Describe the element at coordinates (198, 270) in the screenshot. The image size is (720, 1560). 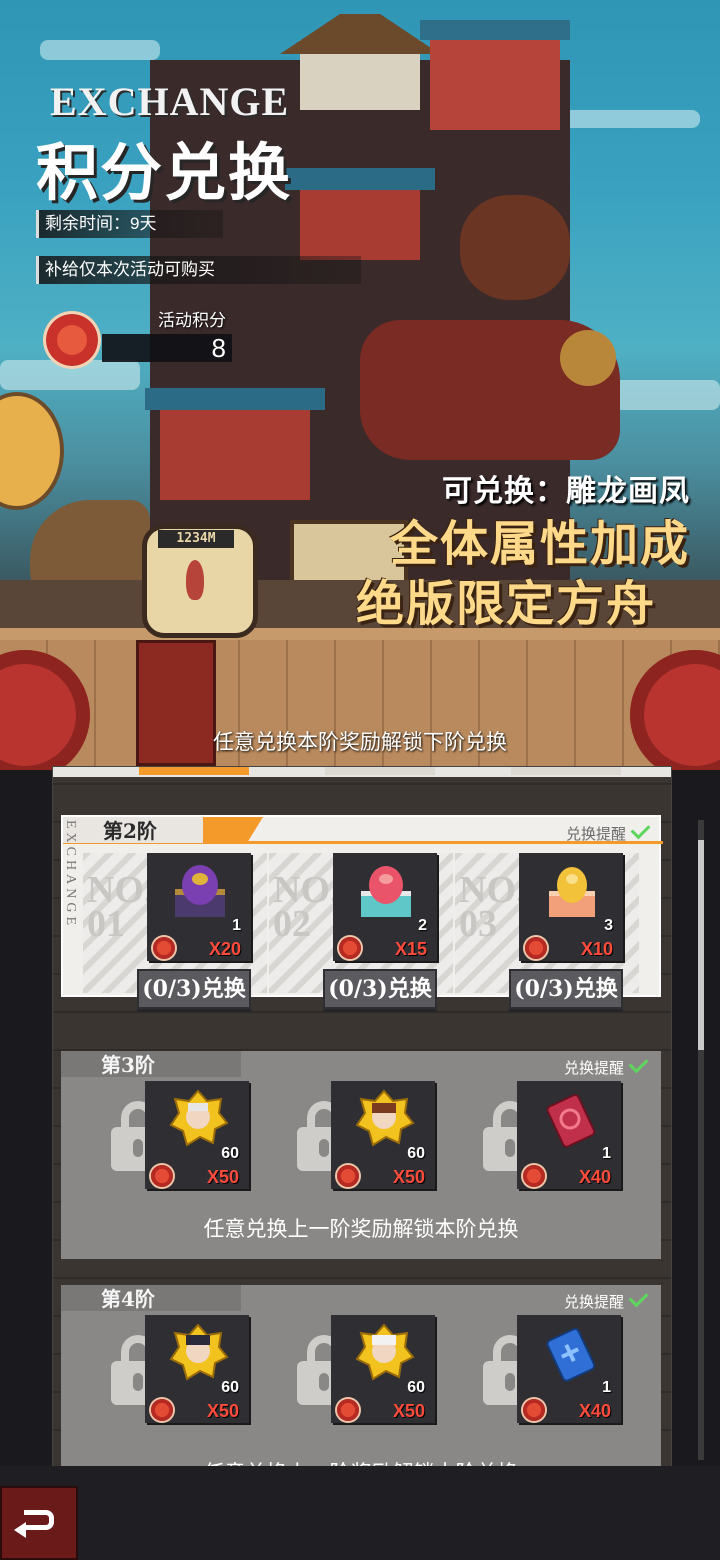
I see `supply-note: 补给仅本次活动可购买` at that location.